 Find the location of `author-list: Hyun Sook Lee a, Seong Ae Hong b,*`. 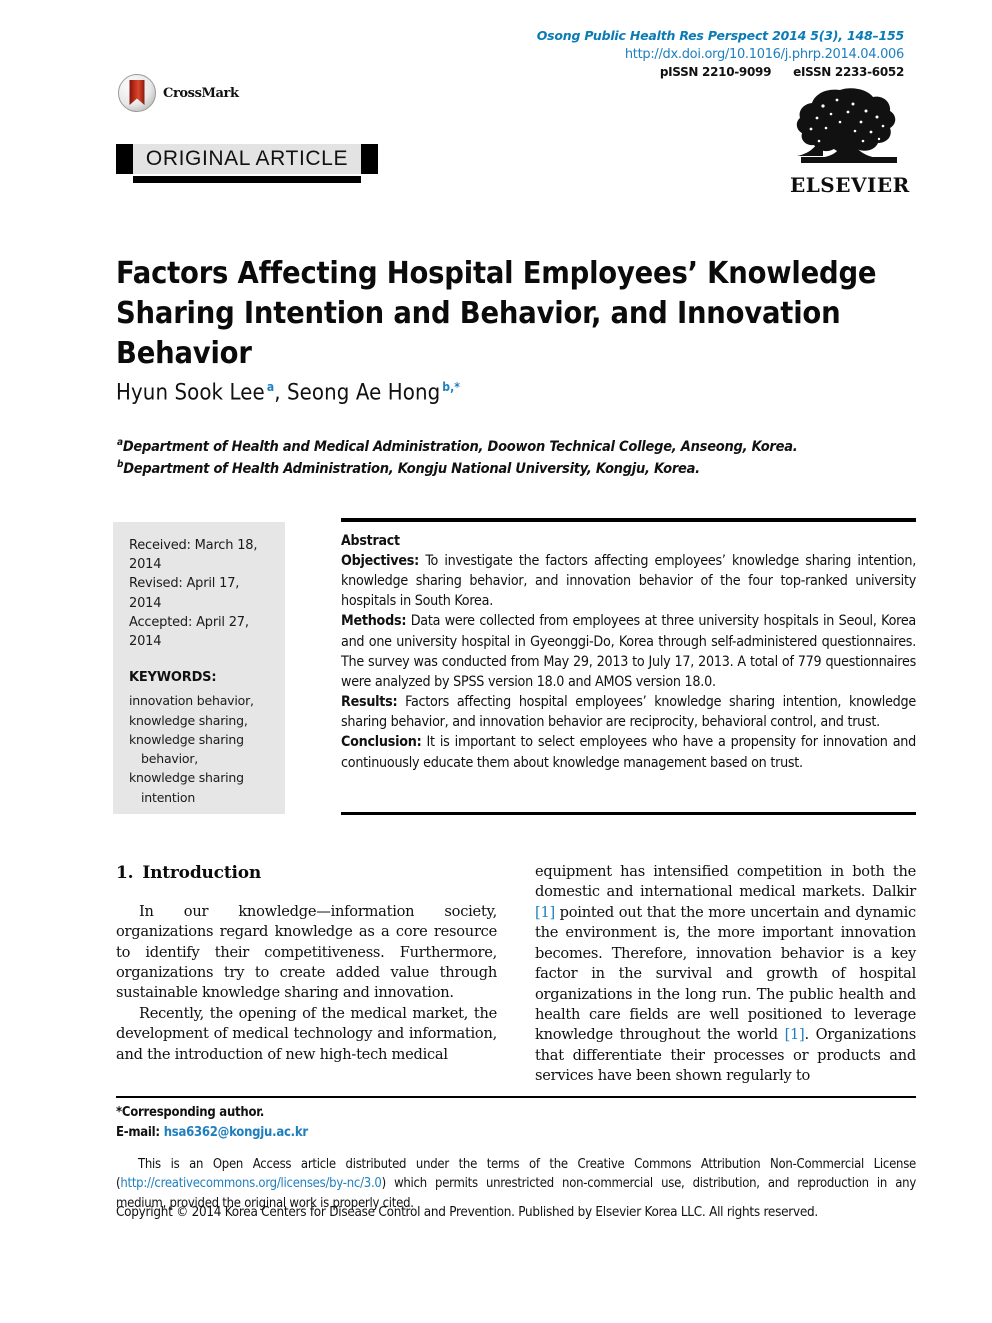

author-list: Hyun Sook Lee a, Seong Ae Hong b,* is located at coordinates (288, 392).